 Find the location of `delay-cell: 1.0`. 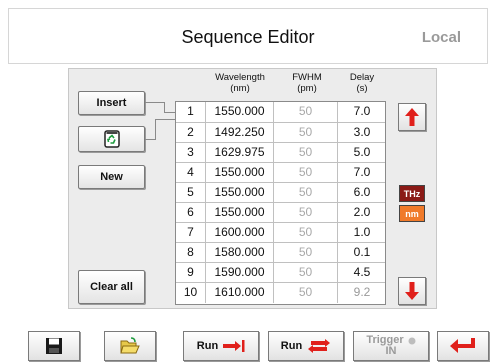

delay-cell: 1.0 is located at coordinates (362, 233).